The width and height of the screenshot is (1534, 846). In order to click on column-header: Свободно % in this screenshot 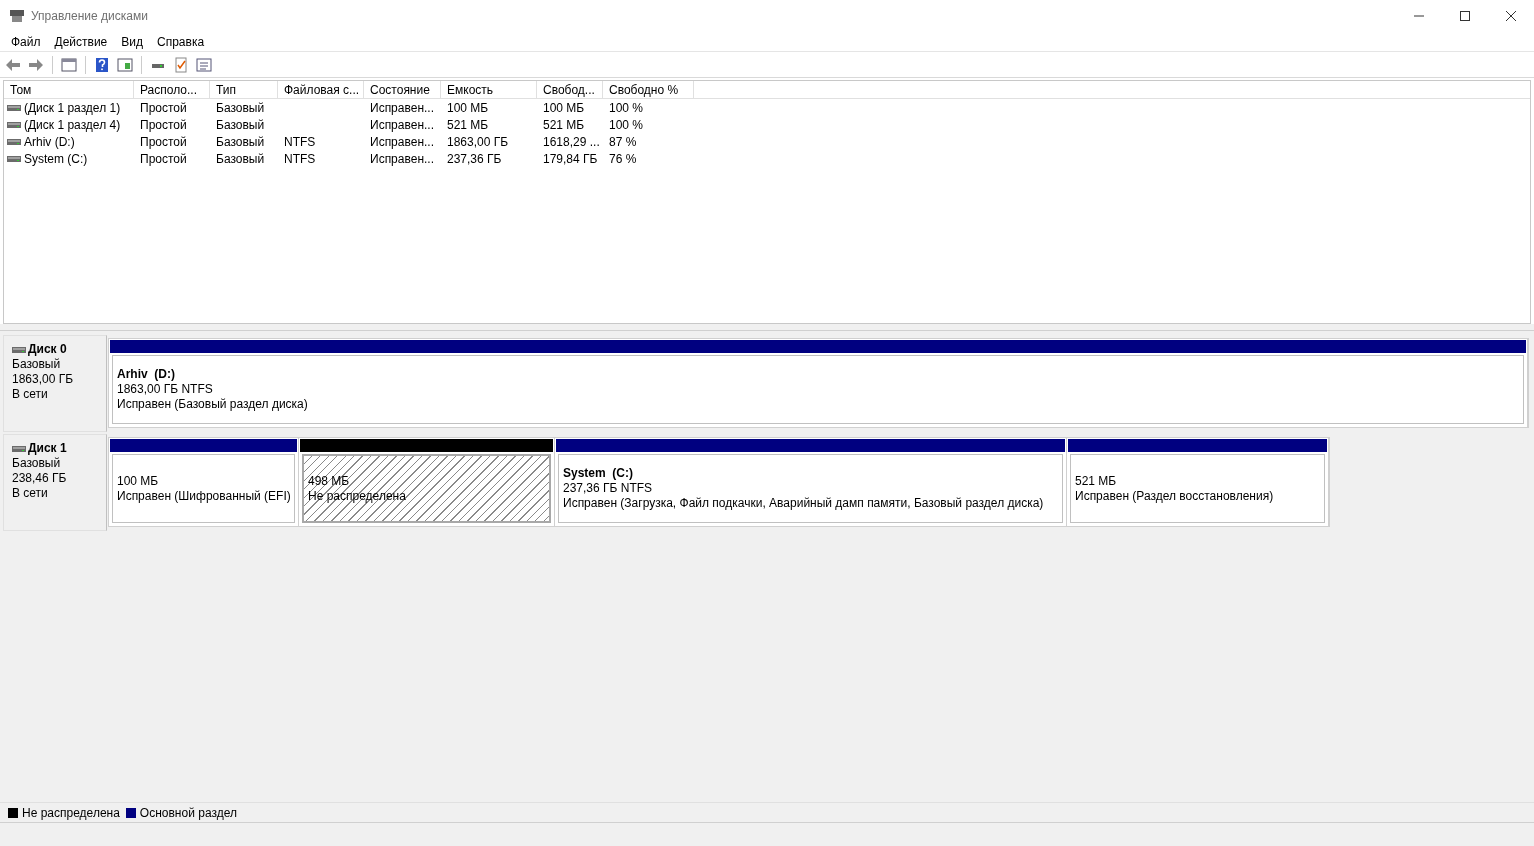, I will do `click(648, 90)`.